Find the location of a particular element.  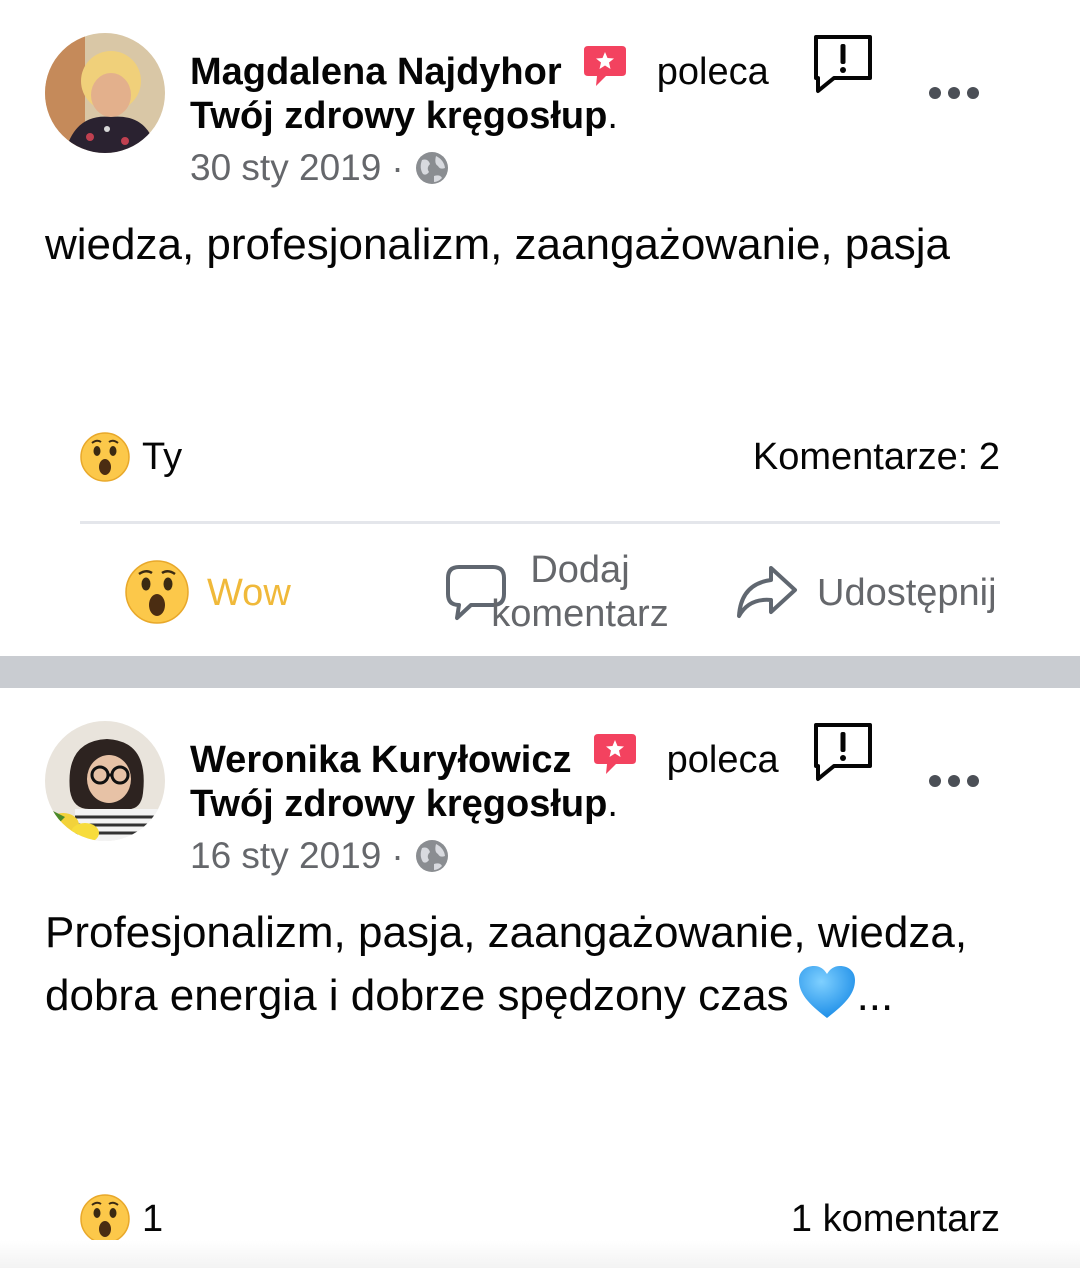

blue-heart-emoji is located at coordinates (826, 992).